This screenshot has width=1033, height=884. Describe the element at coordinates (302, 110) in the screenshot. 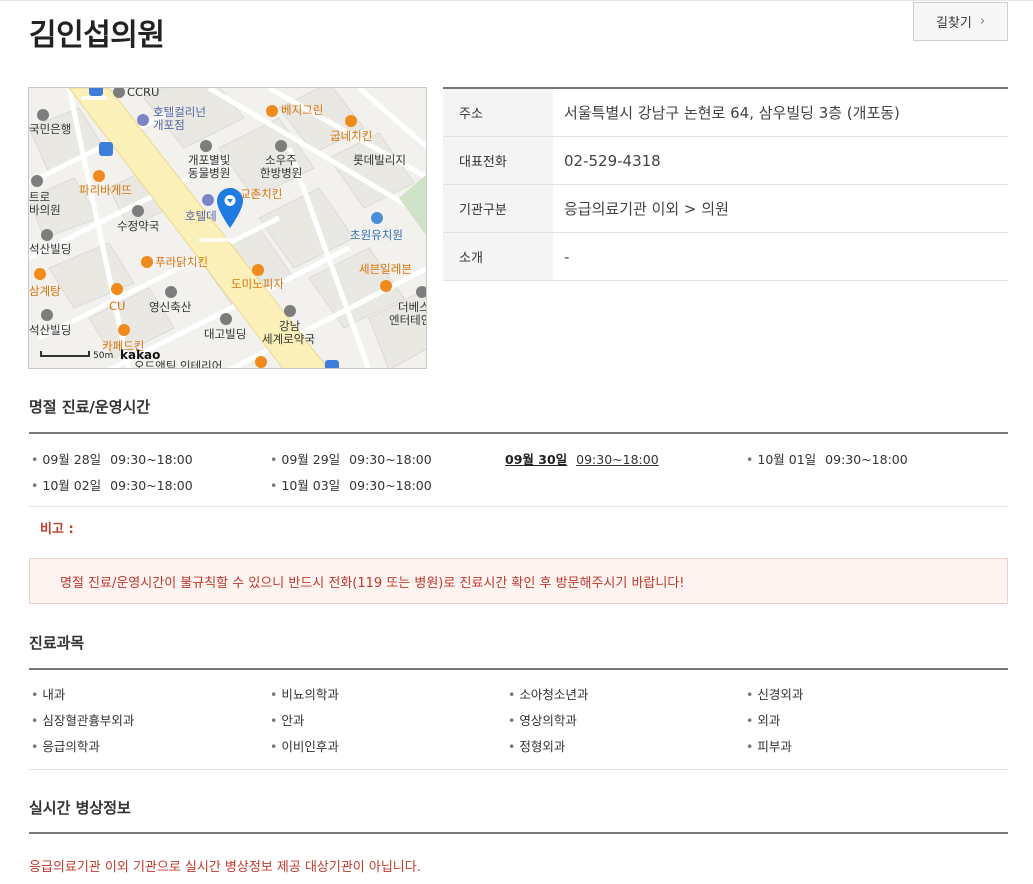

I see `map-label: 베지그린` at that location.